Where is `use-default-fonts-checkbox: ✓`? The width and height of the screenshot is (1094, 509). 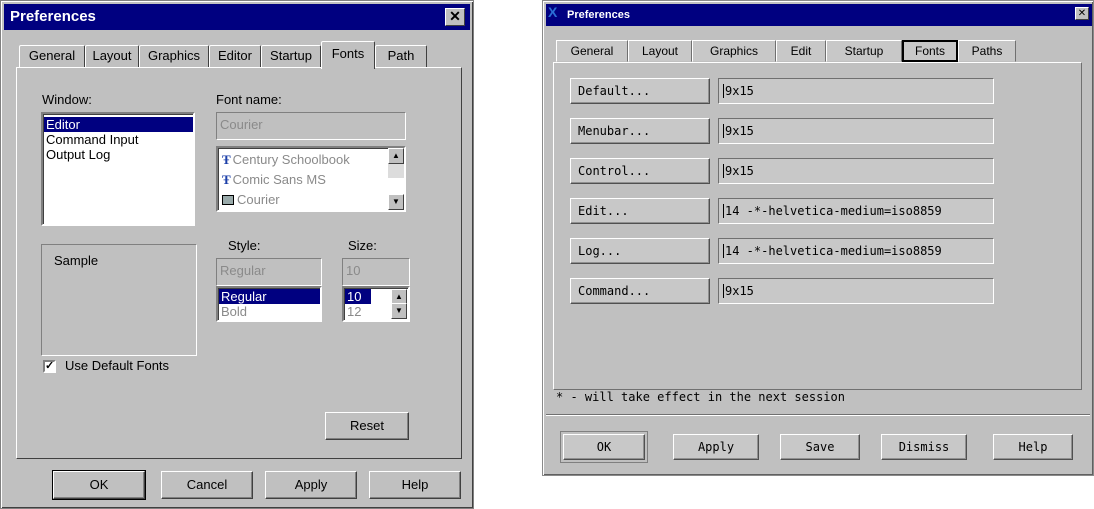
use-default-fonts-checkbox: ✓ is located at coordinates (49, 366).